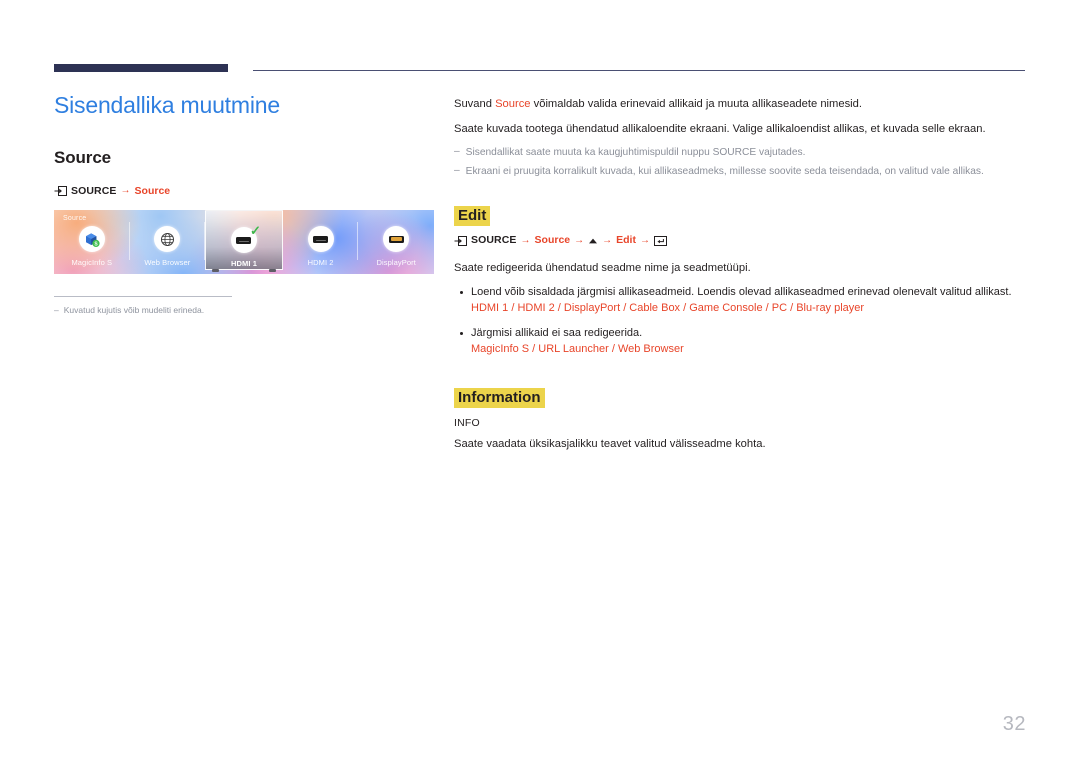 This screenshot has height=763, width=1080. What do you see at coordinates (467, 423) in the screenshot?
I see `information-sub-label: INFO` at bounding box center [467, 423].